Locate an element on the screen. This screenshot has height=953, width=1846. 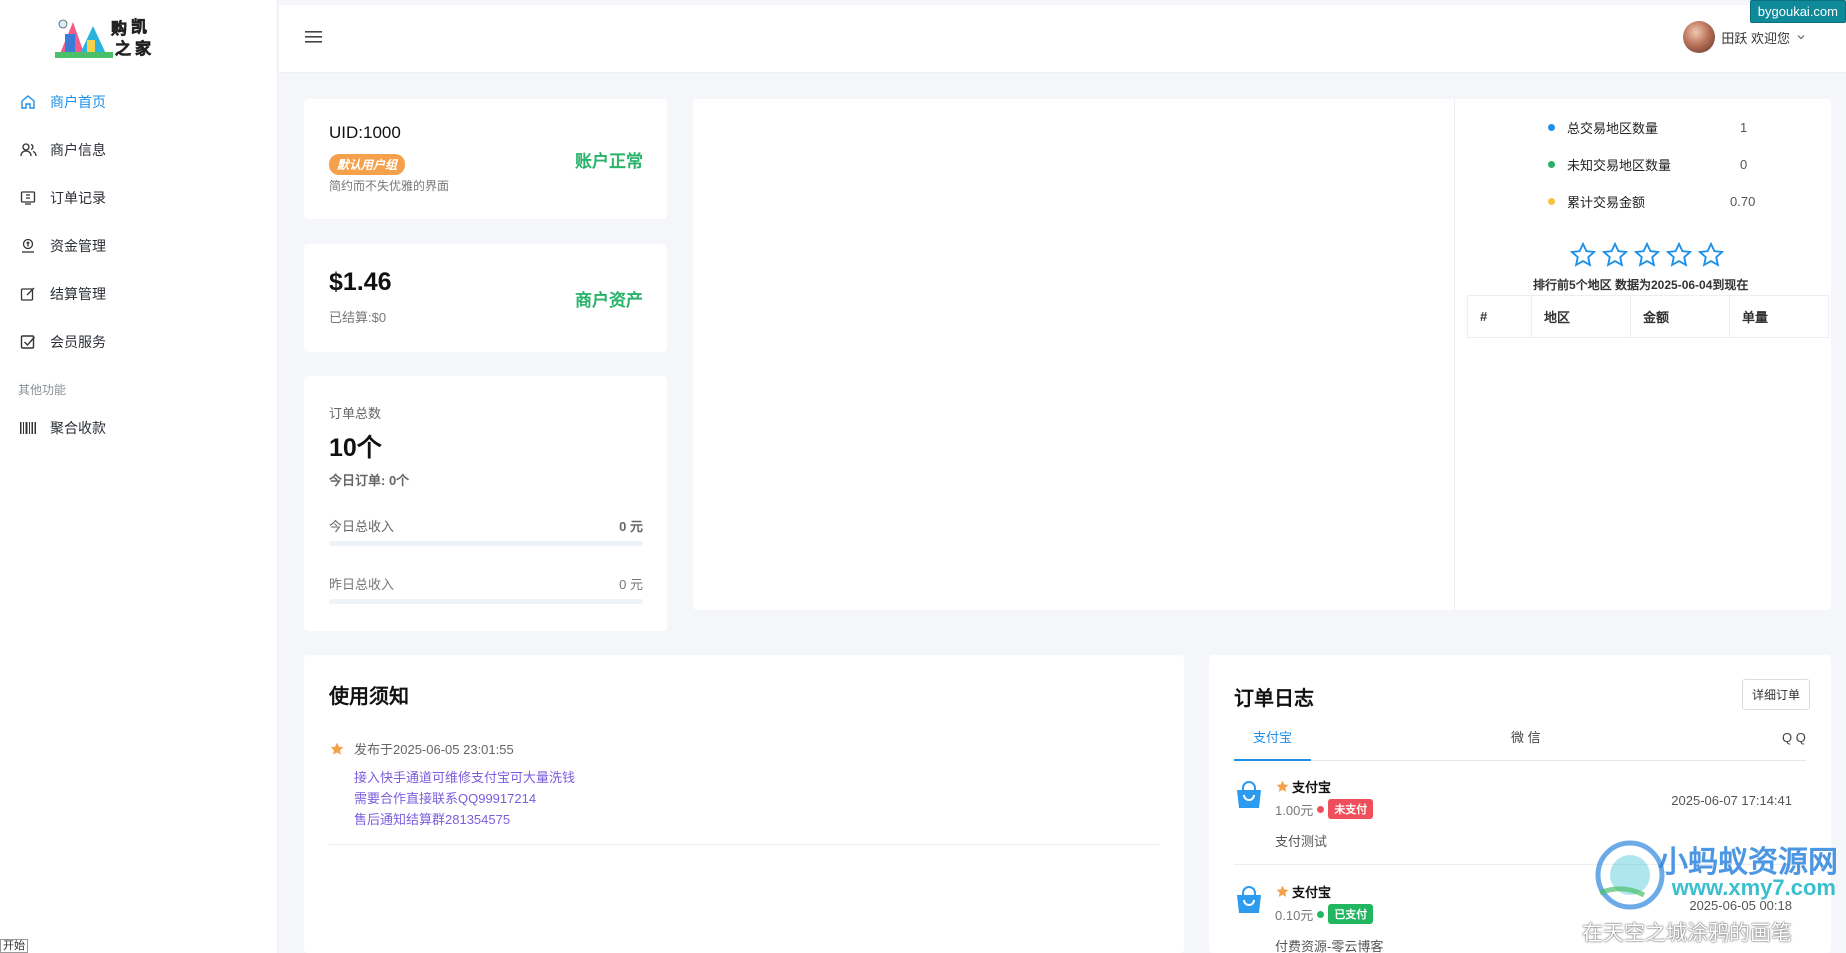
yesterday-income-bar is located at coordinates (486, 601).